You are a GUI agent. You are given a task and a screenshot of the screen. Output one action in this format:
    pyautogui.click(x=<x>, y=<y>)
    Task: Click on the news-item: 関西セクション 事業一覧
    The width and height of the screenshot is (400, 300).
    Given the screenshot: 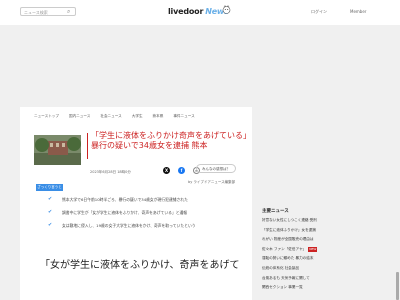 What is the action you would take?
    pyautogui.click(x=289, y=290)
    